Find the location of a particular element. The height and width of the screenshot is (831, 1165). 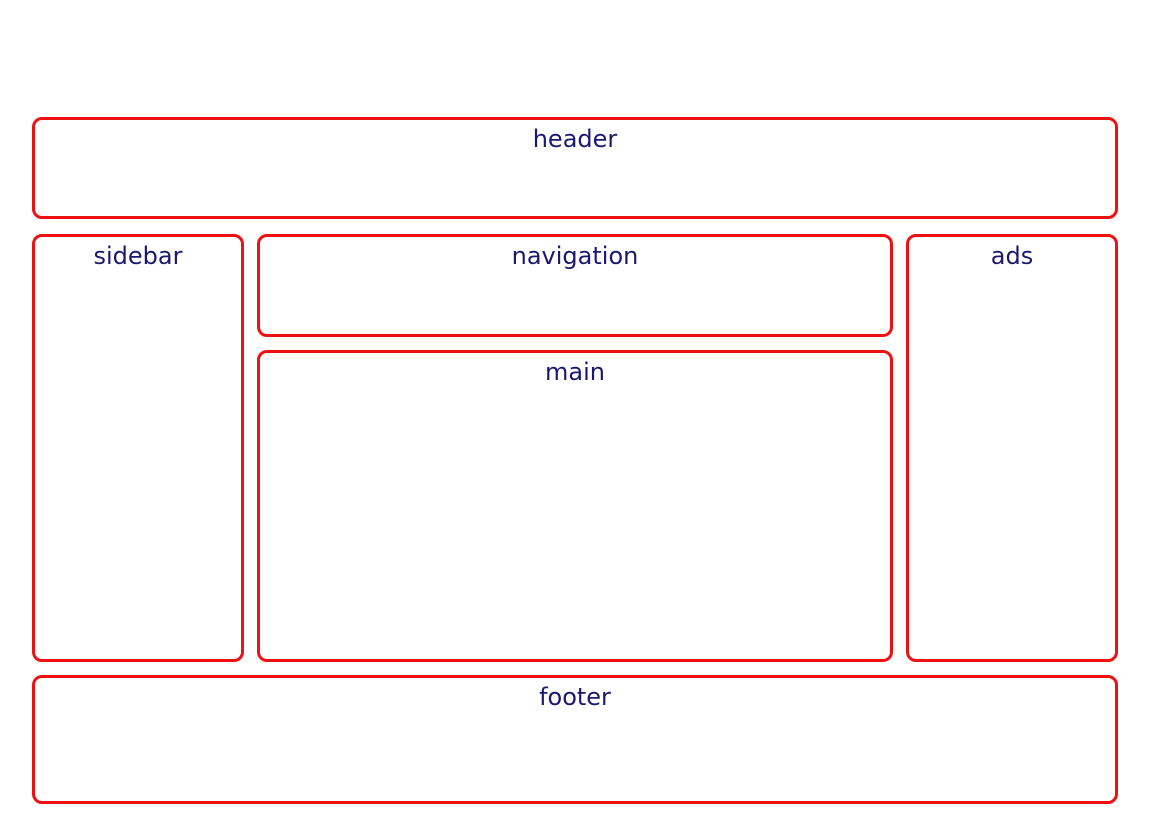

footer-region: footer is located at coordinates (575, 739).